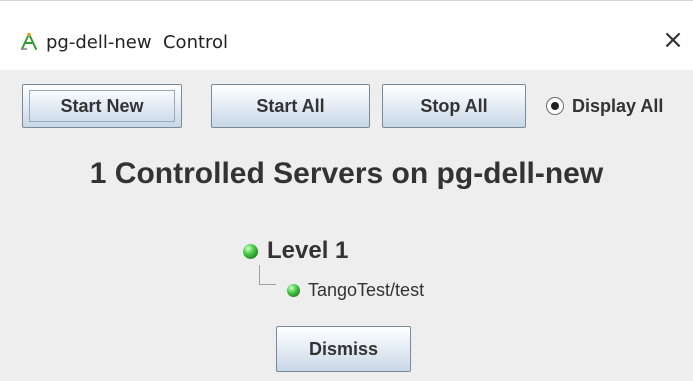  I want to click on page-title: 1 Controlled Servers on pg-dell-new, so click(346, 173).